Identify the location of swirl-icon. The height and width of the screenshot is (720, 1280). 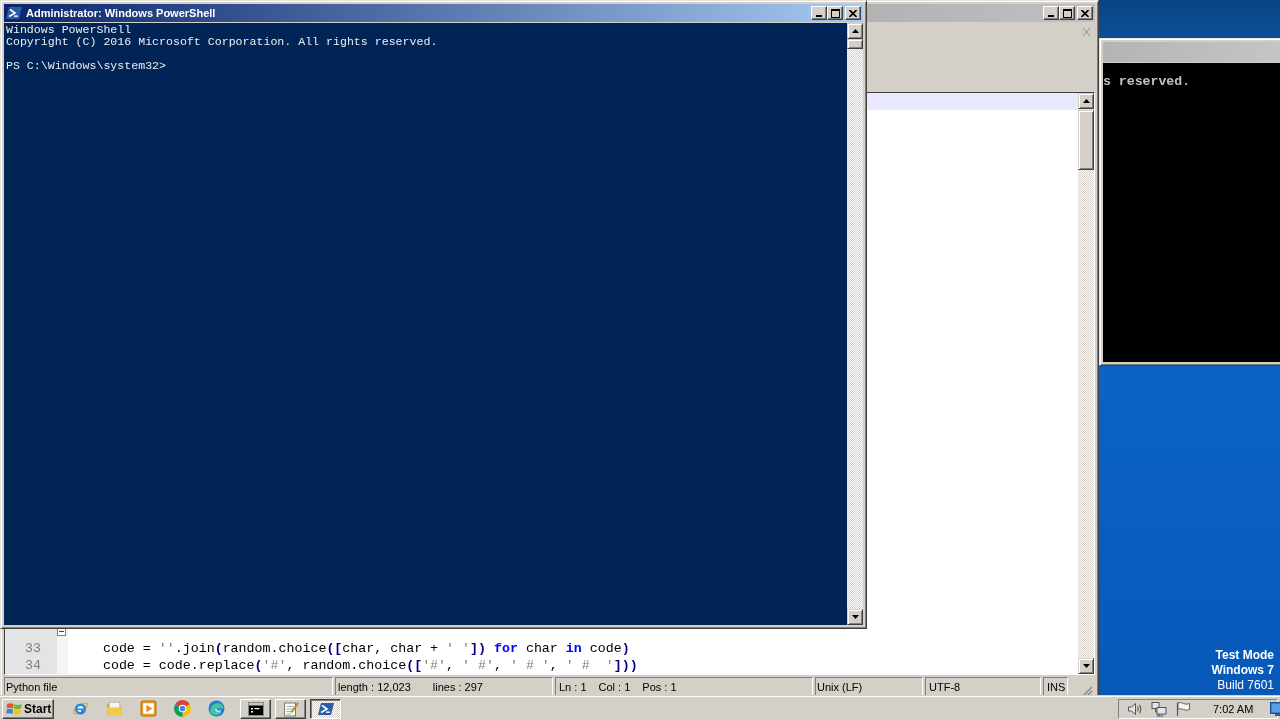
(216, 708).